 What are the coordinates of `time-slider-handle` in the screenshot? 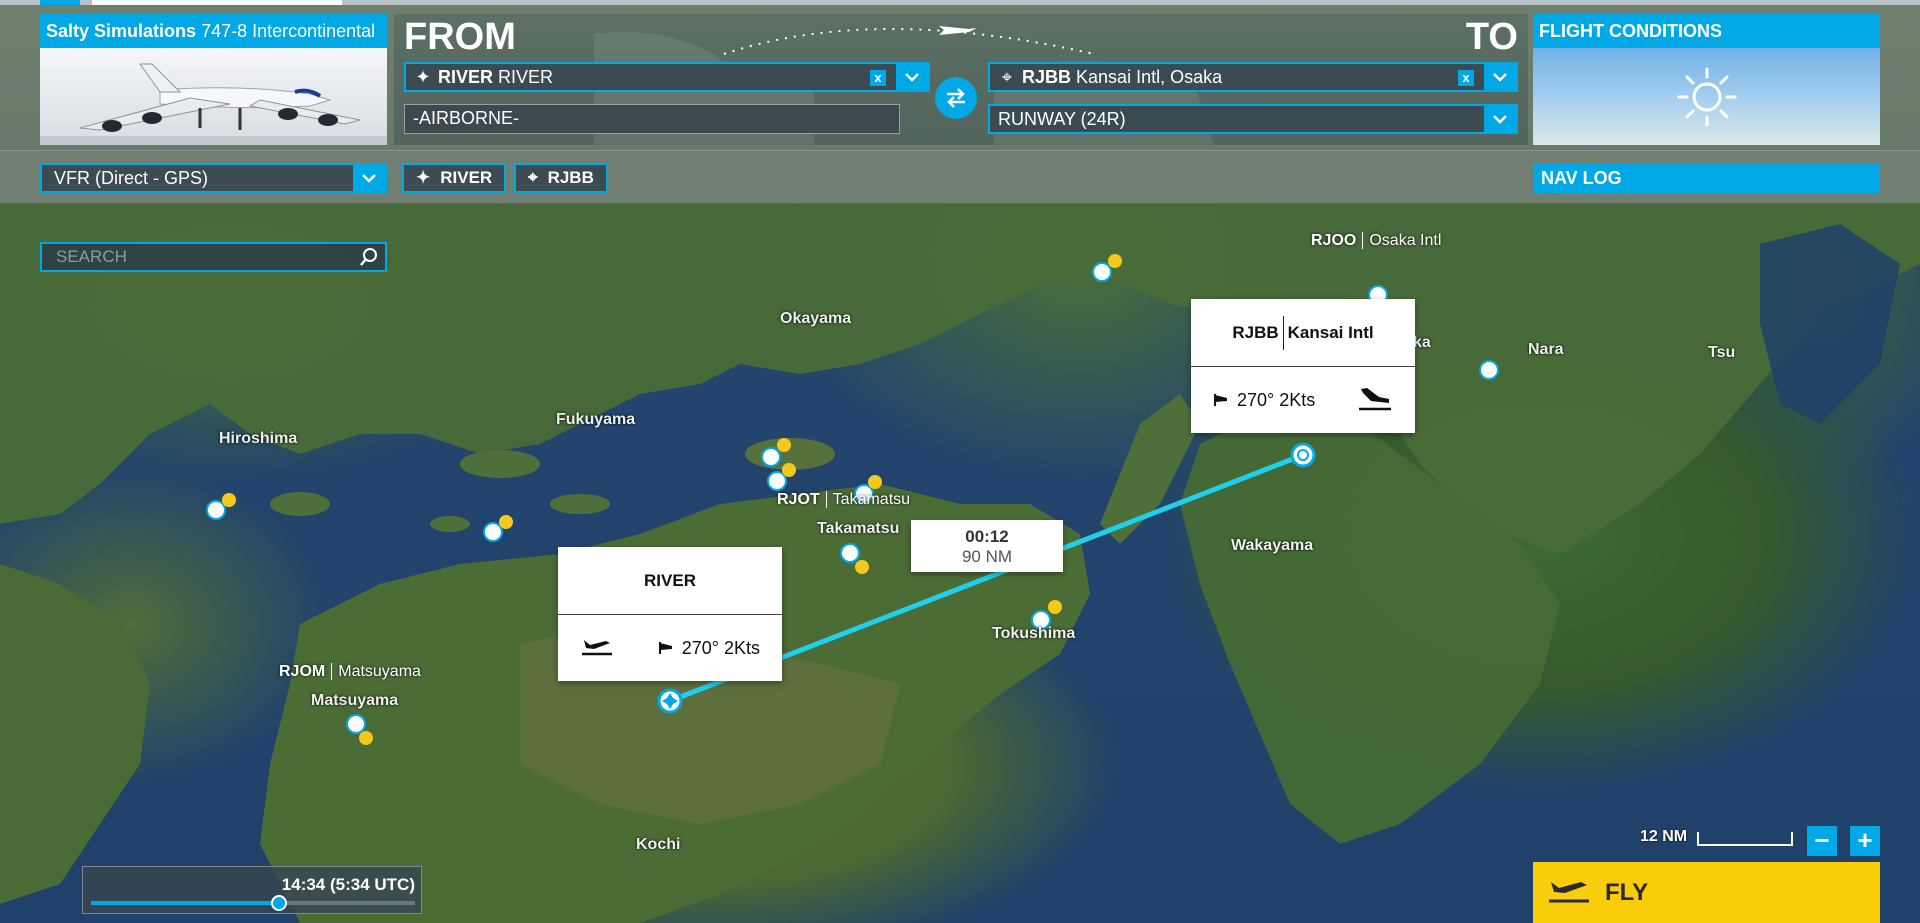 It's located at (278, 903).